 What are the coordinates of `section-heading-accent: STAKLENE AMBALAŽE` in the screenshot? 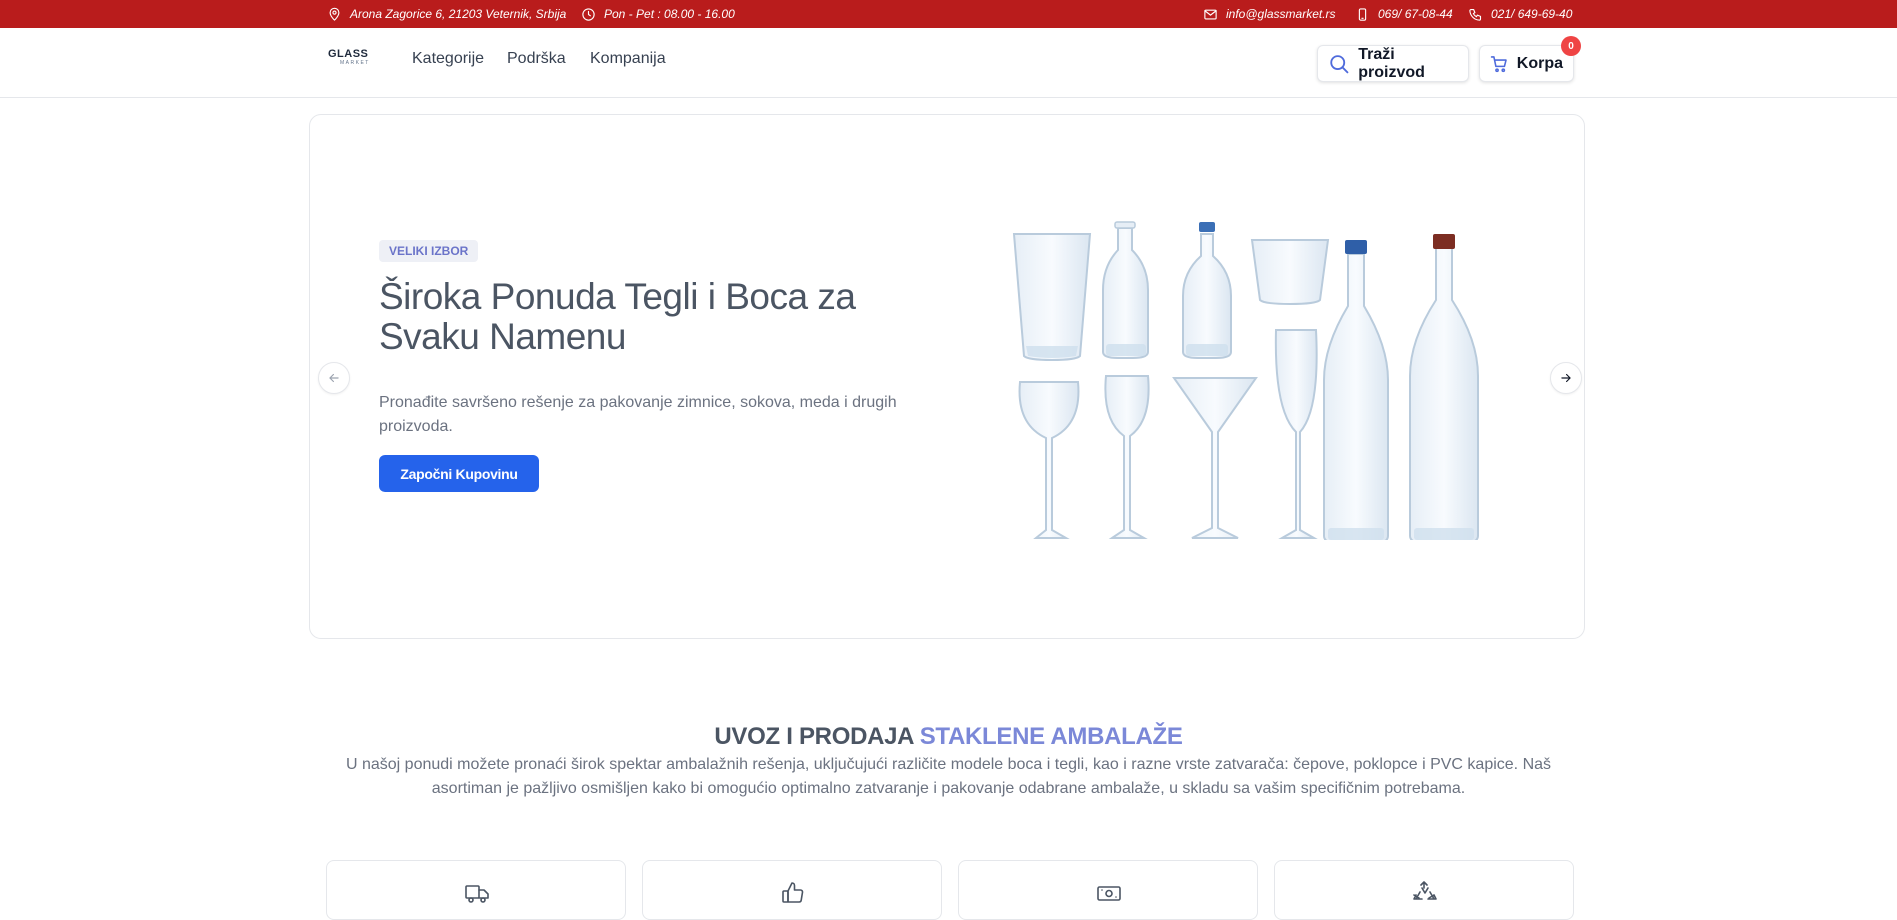 It's located at (1051, 736).